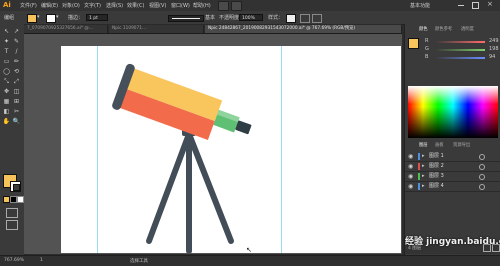  I want to click on panel-tab-layers: 图层, so click(423, 145).